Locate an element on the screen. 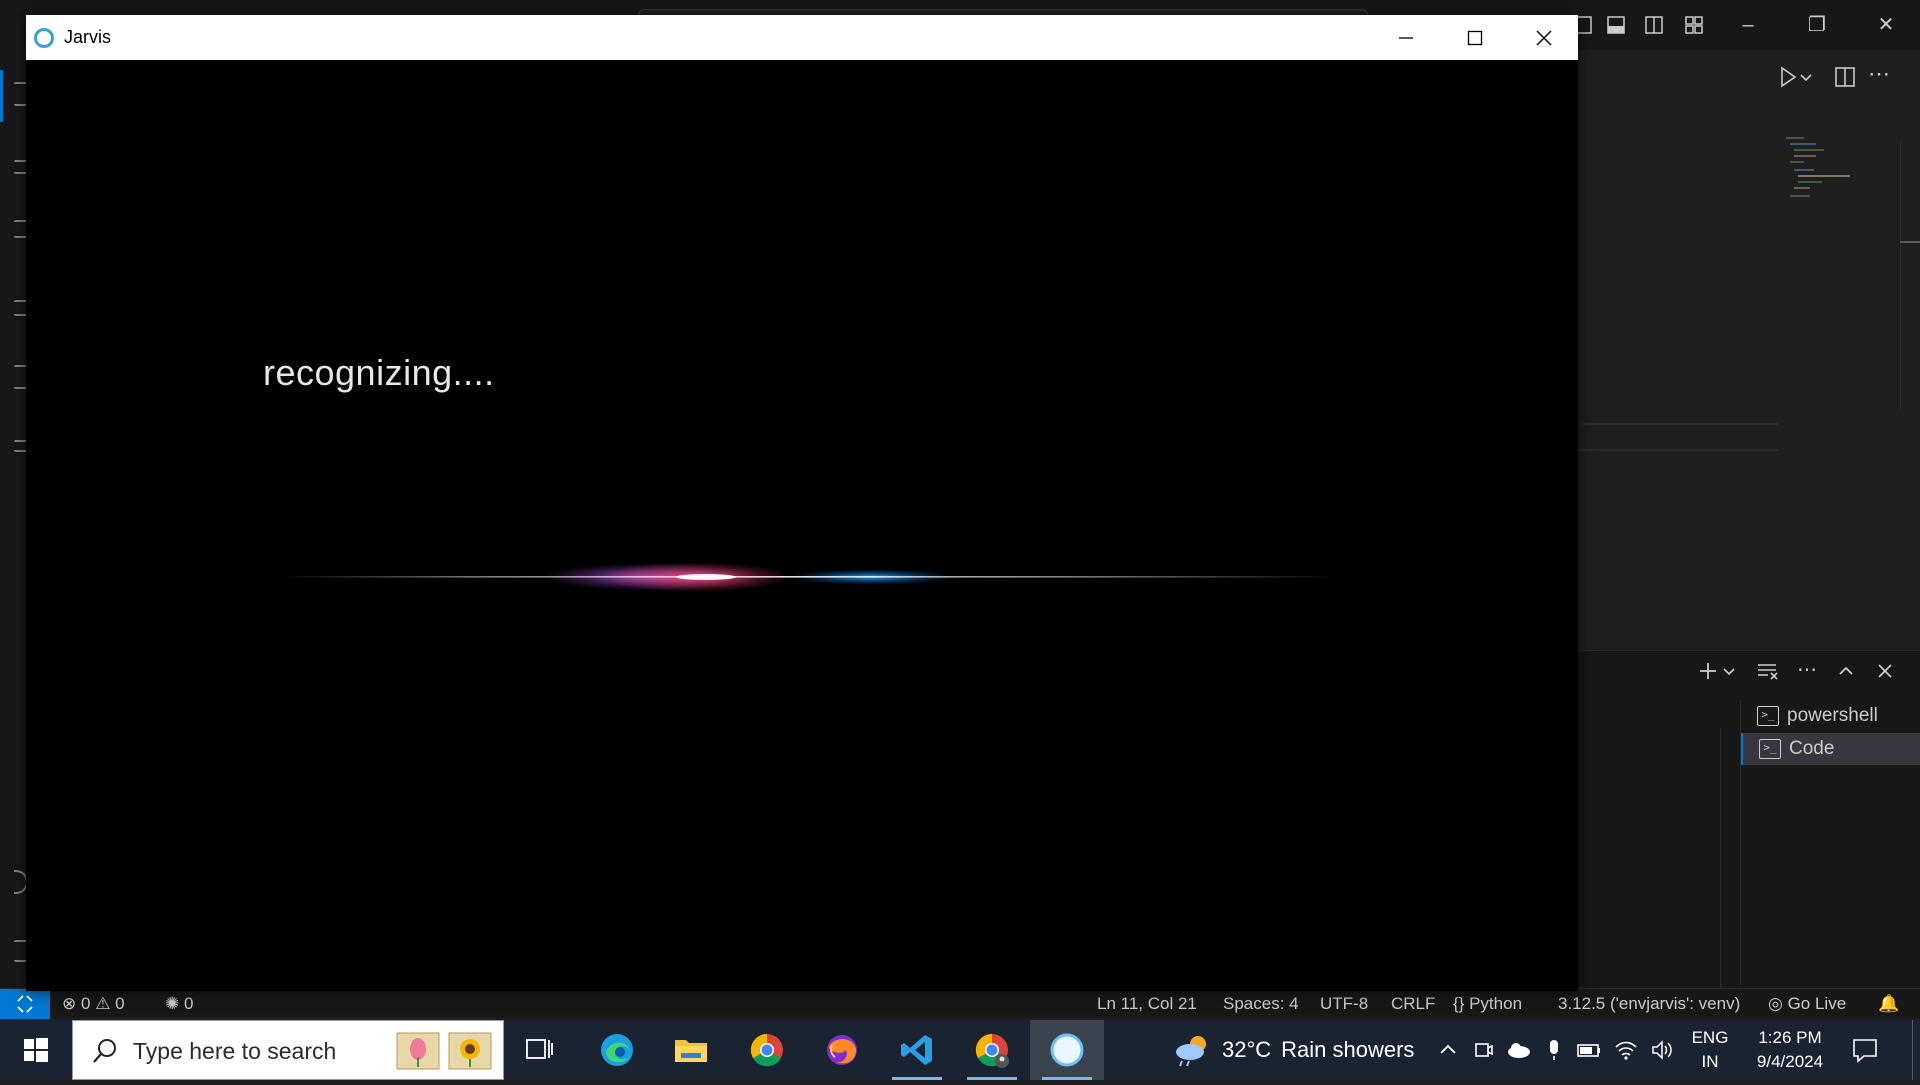 The image size is (1920, 1085). warning-icon: ⚠ is located at coordinates (103, 1003).